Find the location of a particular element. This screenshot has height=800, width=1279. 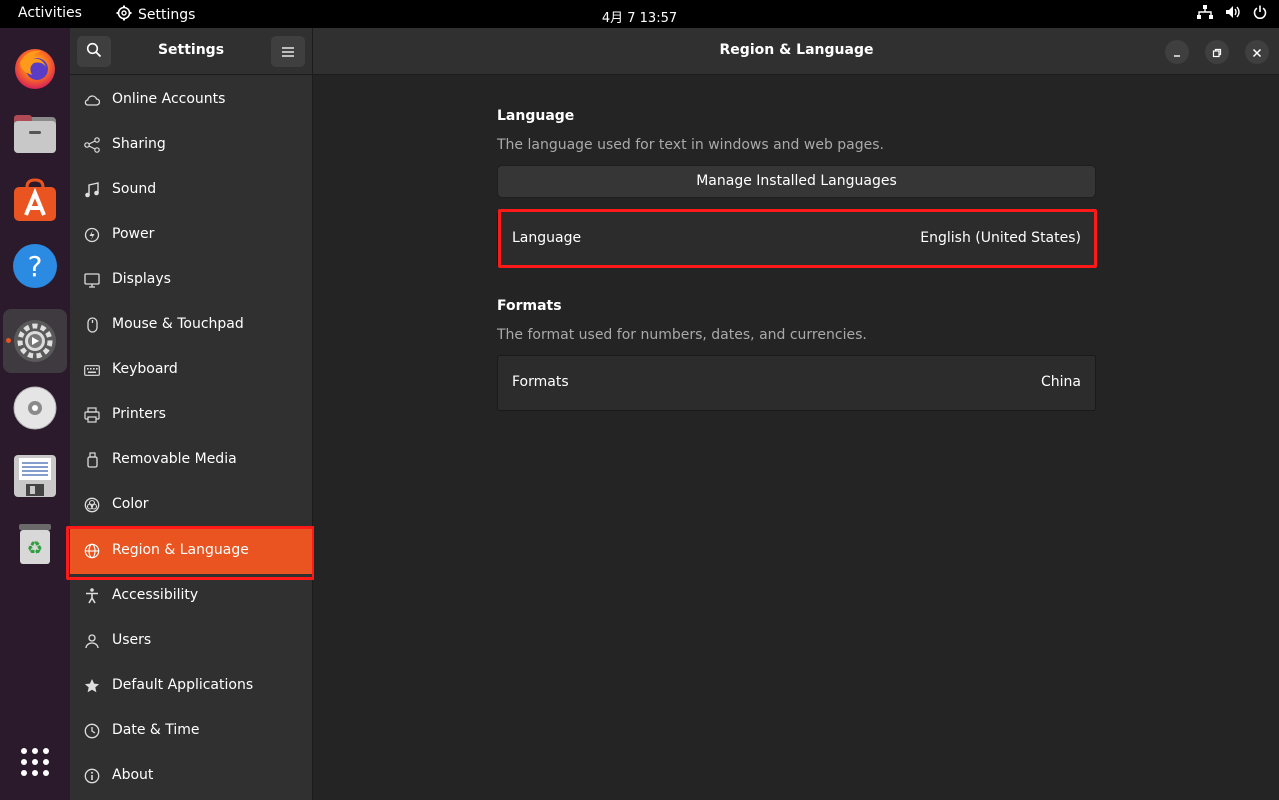

minimize-button is located at coordinates (1177, 52).